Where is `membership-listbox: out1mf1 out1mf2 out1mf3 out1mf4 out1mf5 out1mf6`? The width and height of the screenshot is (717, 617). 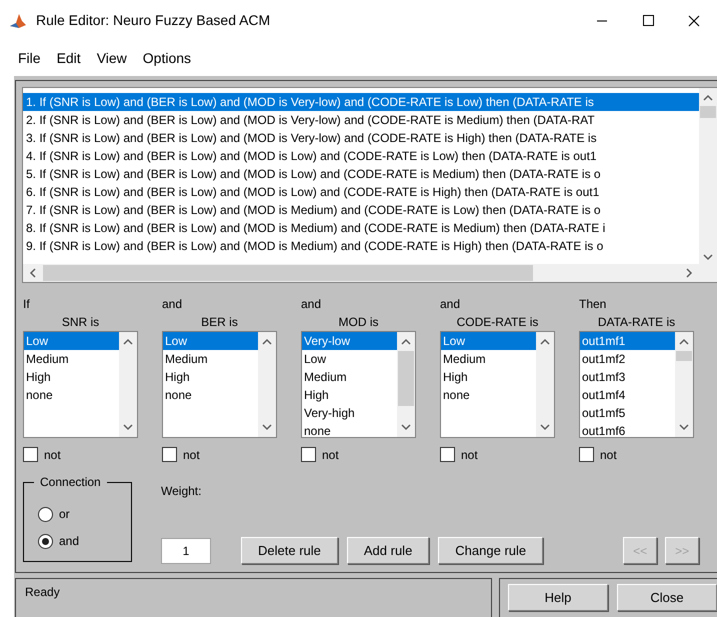
membership-listbox: out1mf1 out1mf2 out1mf3 out1mf4 out1mf5 out1mf6 is located at coordinates (636, 384).